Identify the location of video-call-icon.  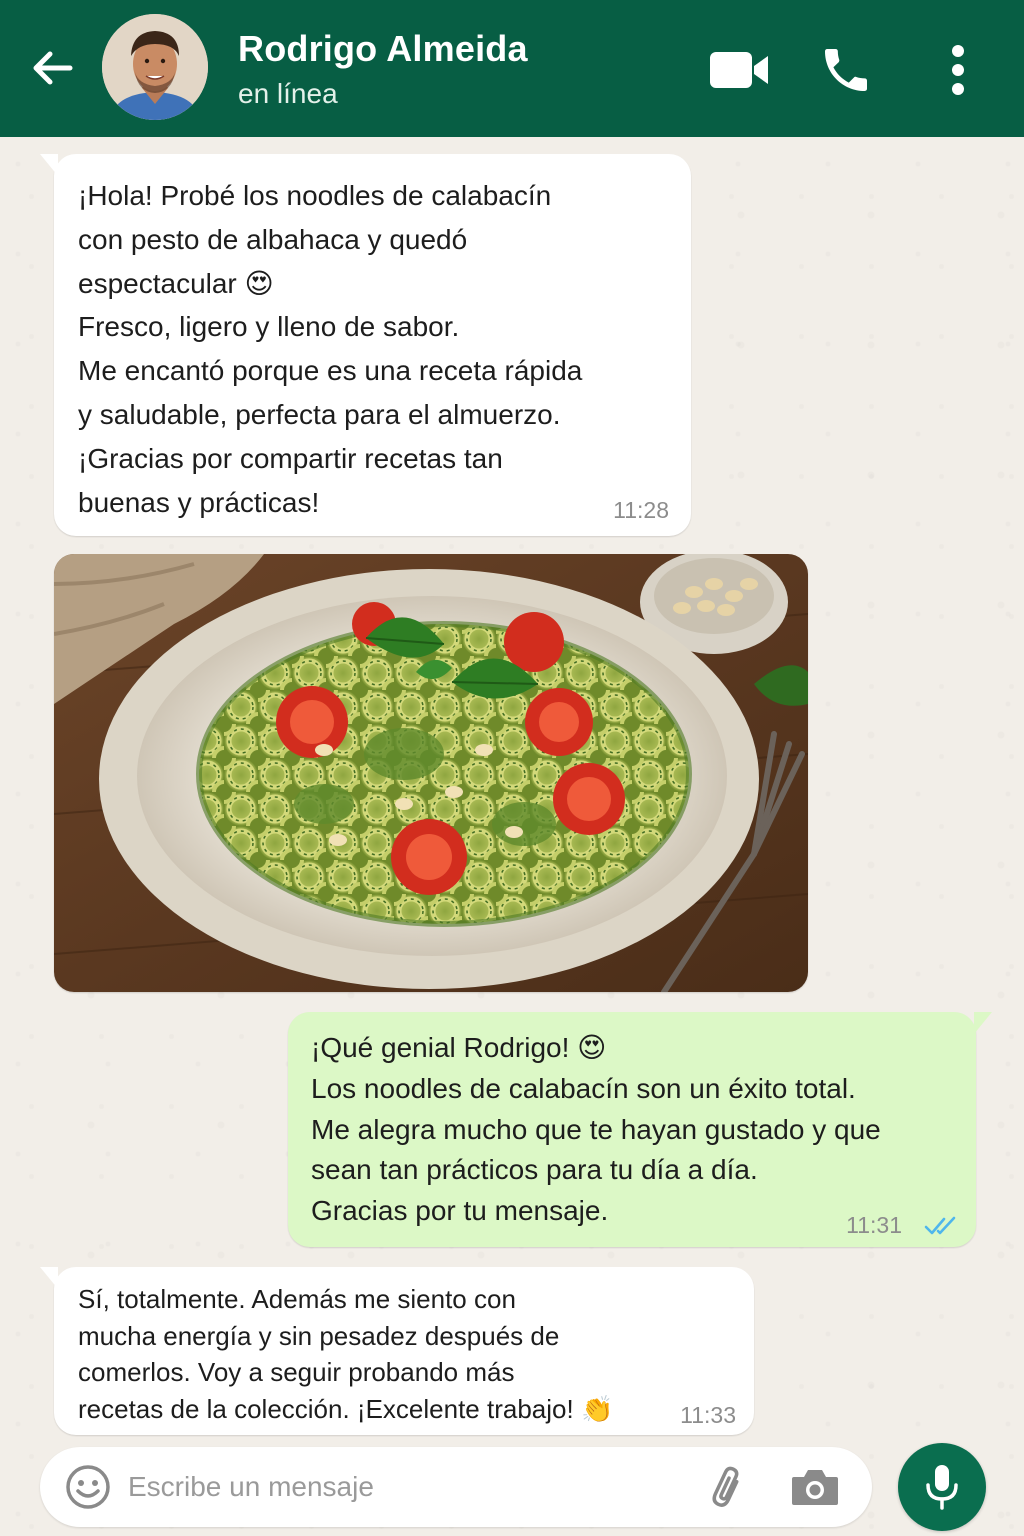
(739, 70).